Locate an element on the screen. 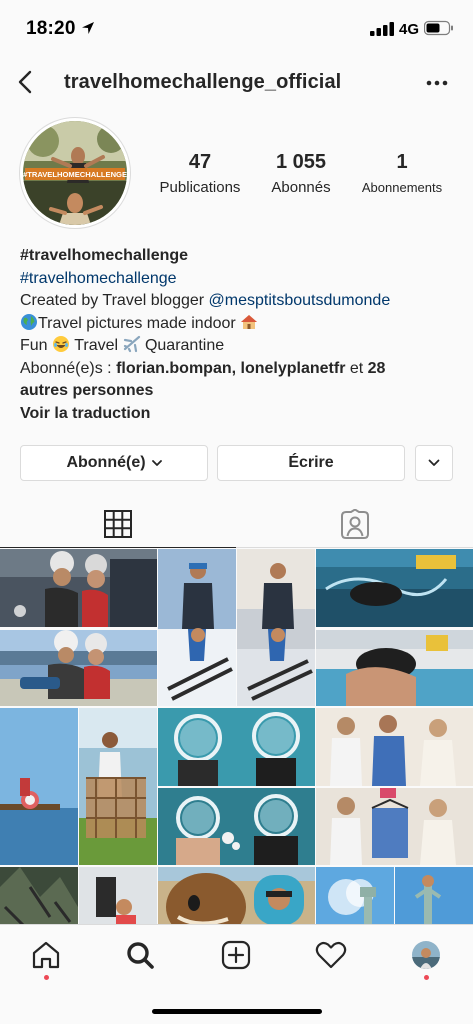 The height and width of the screenshot is (1024, 473). profile-name: #travelhomechallenge is located at coordinates (104, 255).